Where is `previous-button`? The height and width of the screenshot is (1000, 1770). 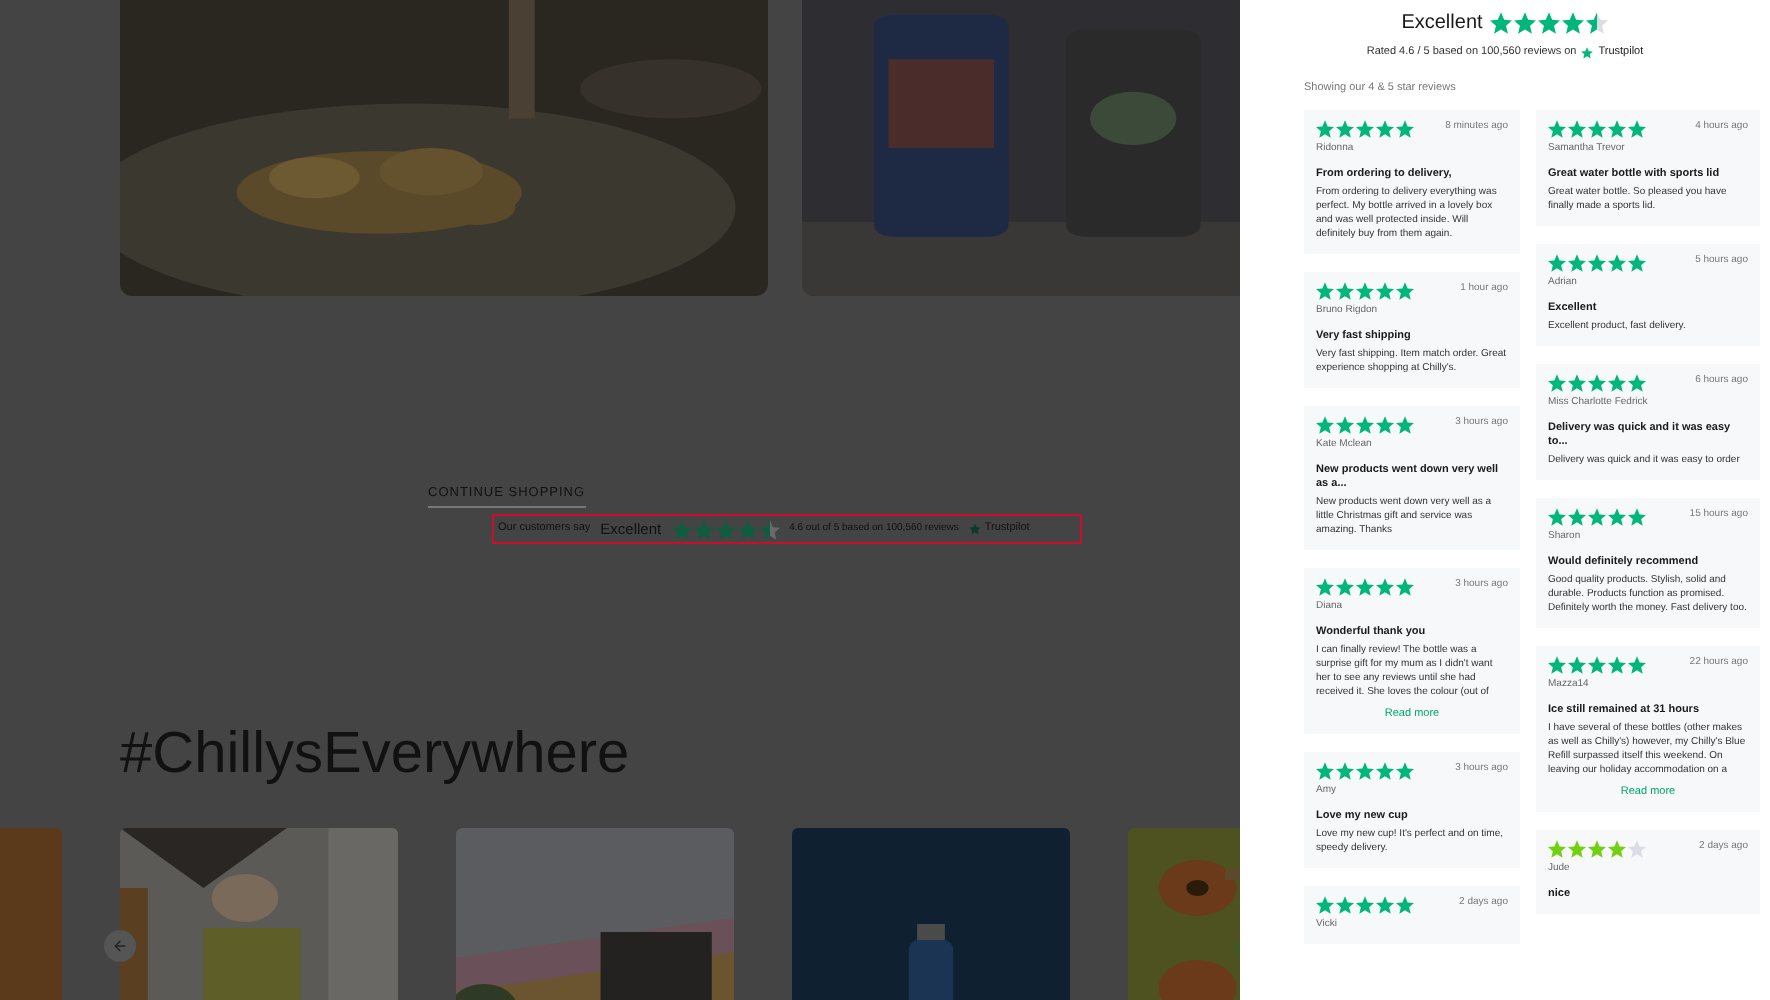 previous-button is located at coordinates (120, 946).